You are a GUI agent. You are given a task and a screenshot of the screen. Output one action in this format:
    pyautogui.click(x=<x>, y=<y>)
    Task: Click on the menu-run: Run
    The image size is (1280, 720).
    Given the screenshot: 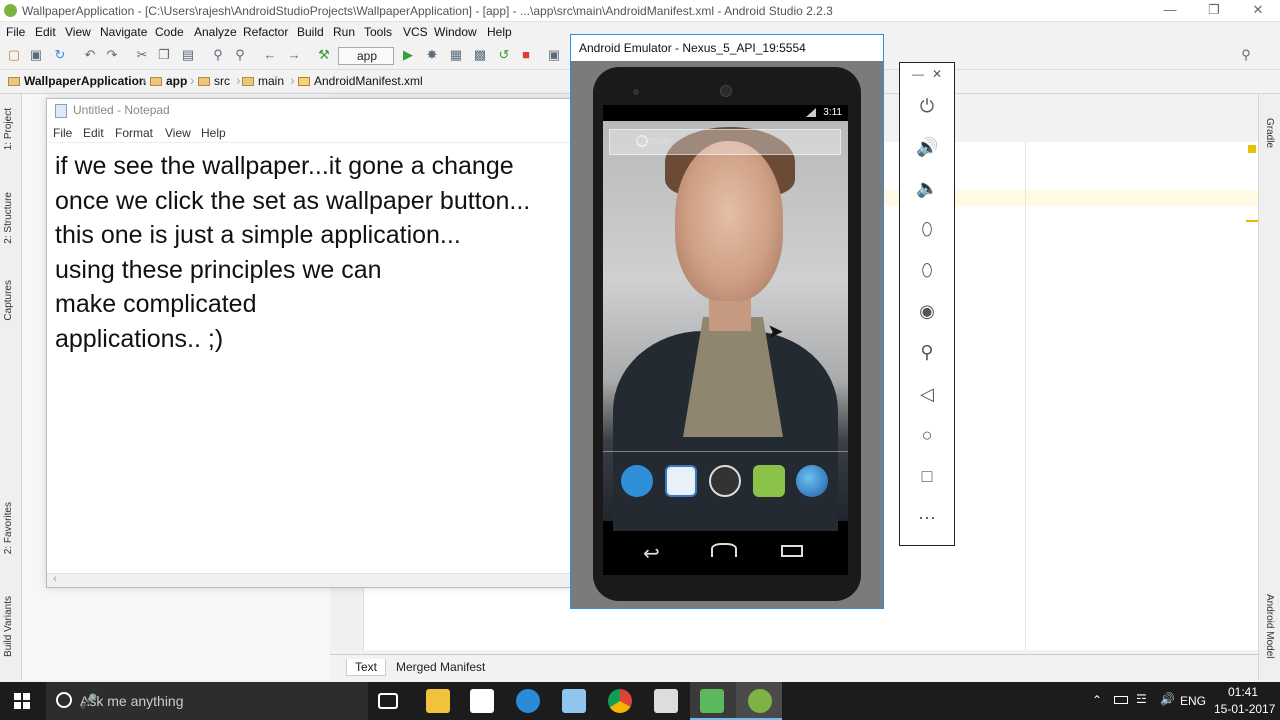 What is the action you would take?
    pyautogui.click(x=344, y=32)
    